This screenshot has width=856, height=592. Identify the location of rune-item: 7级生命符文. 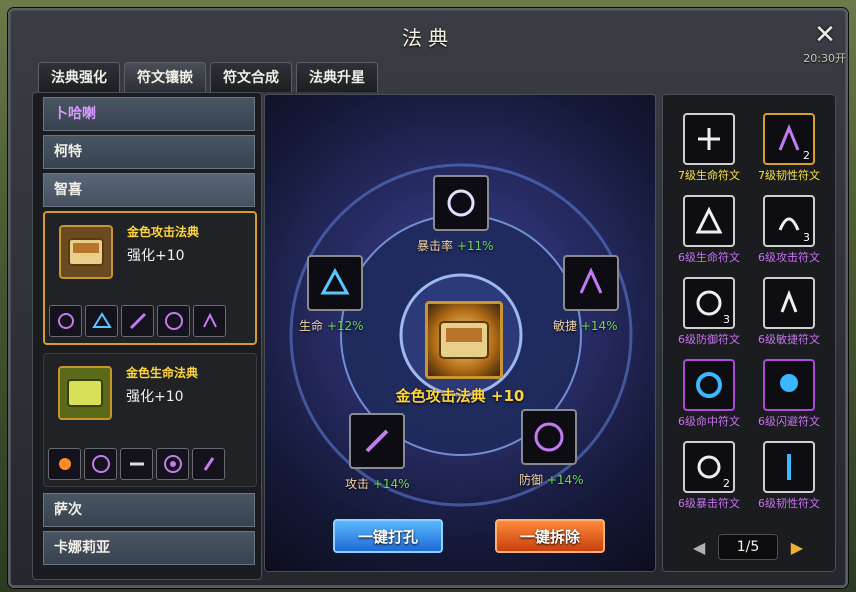
(709, 147).